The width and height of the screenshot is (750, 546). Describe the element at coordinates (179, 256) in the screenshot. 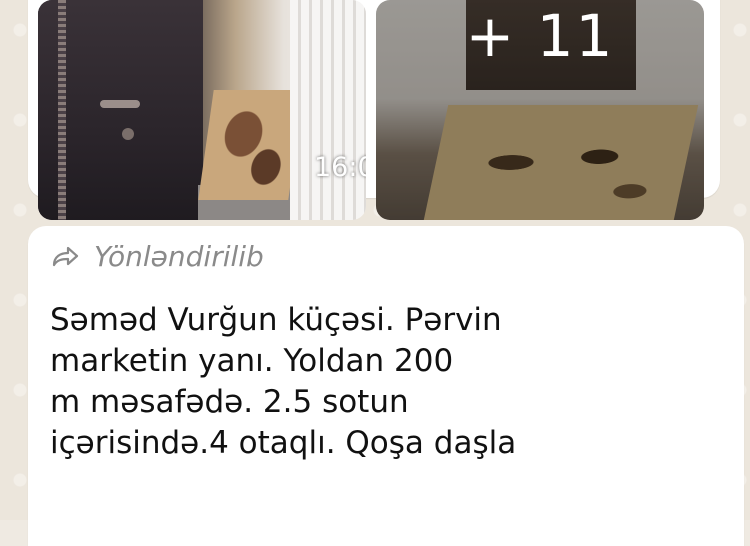

I see `forwarded-label: Yönləndirilib` at that location.